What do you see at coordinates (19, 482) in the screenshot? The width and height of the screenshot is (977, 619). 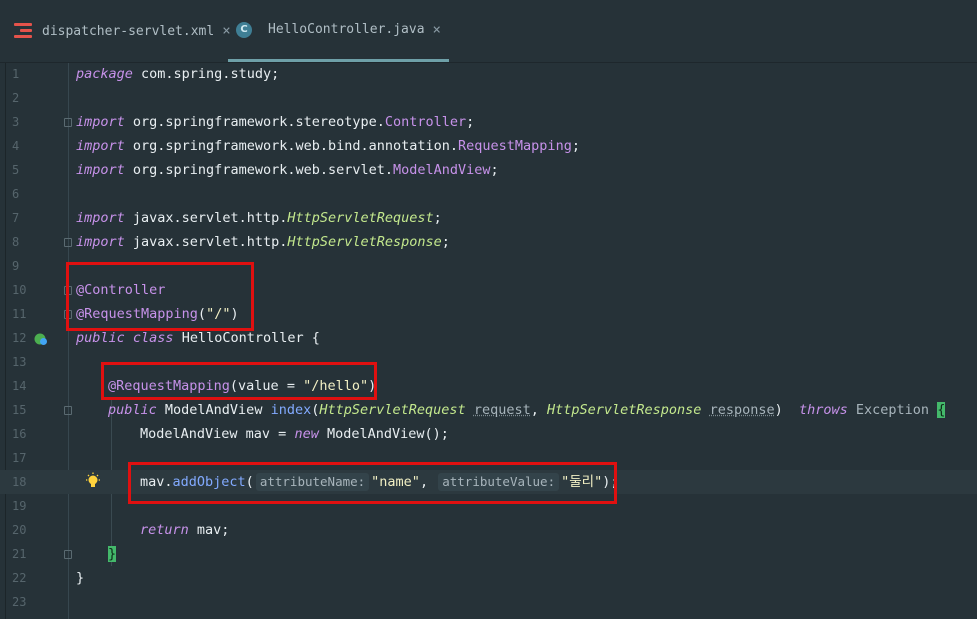 I see `line-number: 18` at bounding box center [19, 482].